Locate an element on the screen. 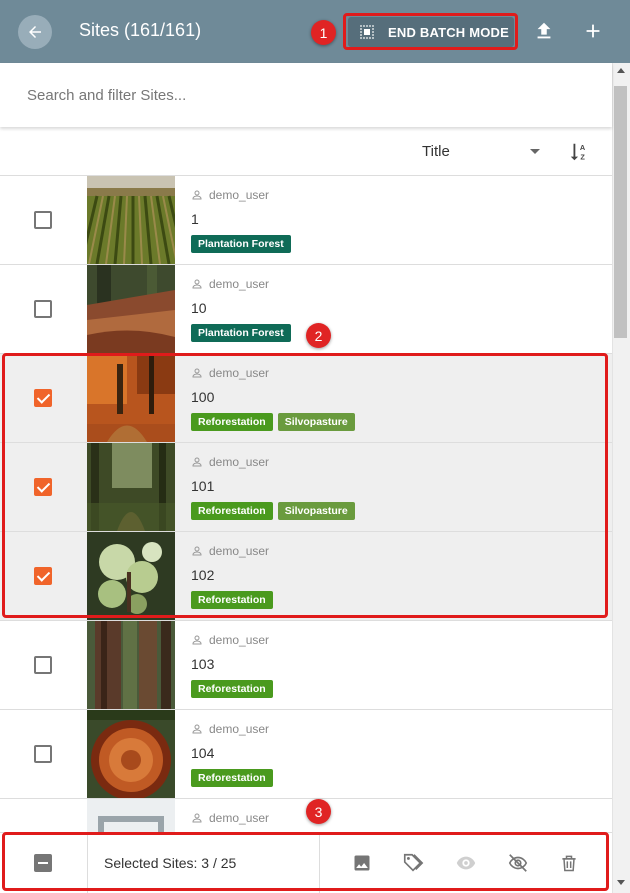 Image resolution: width=630 pixels, height=893 pixels. site-row: demo_user 1 Plantation Forest is located at coordinates (306, 220).